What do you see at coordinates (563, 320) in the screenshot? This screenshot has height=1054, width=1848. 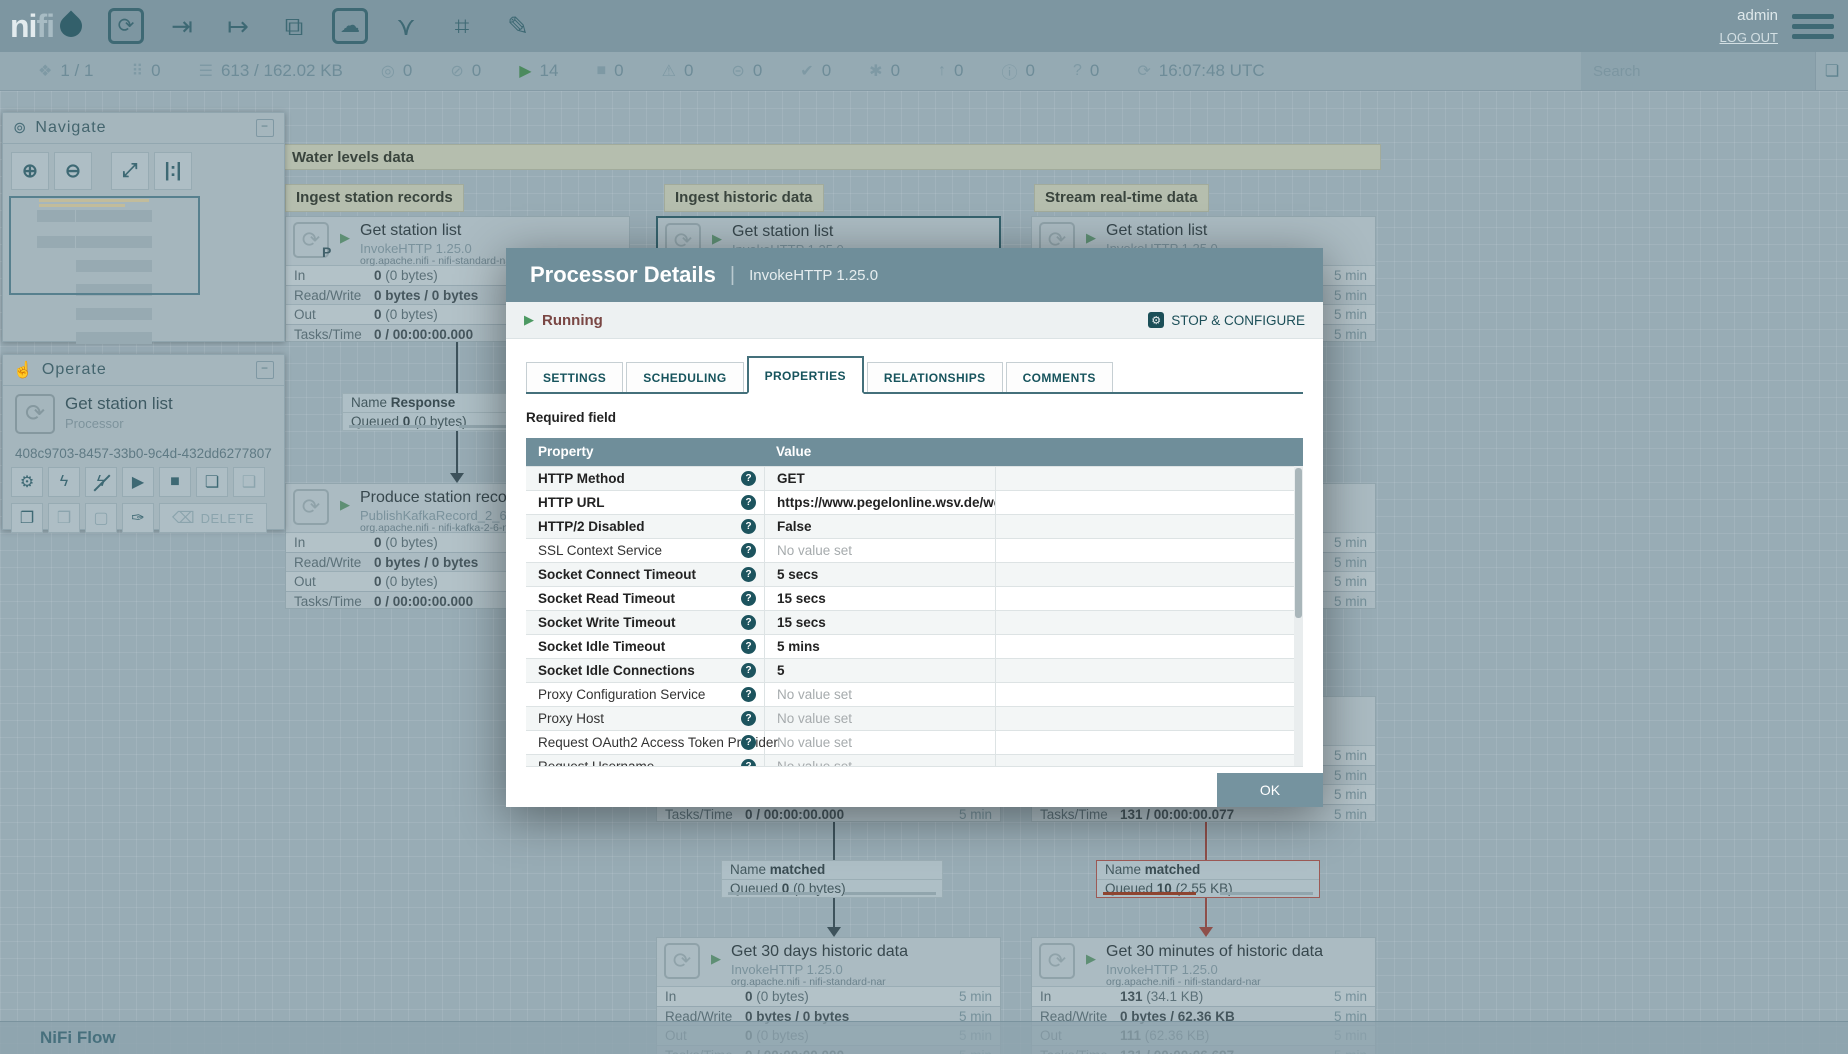 I see `run-status: ▶ Running` at bounding box center [563, 320].